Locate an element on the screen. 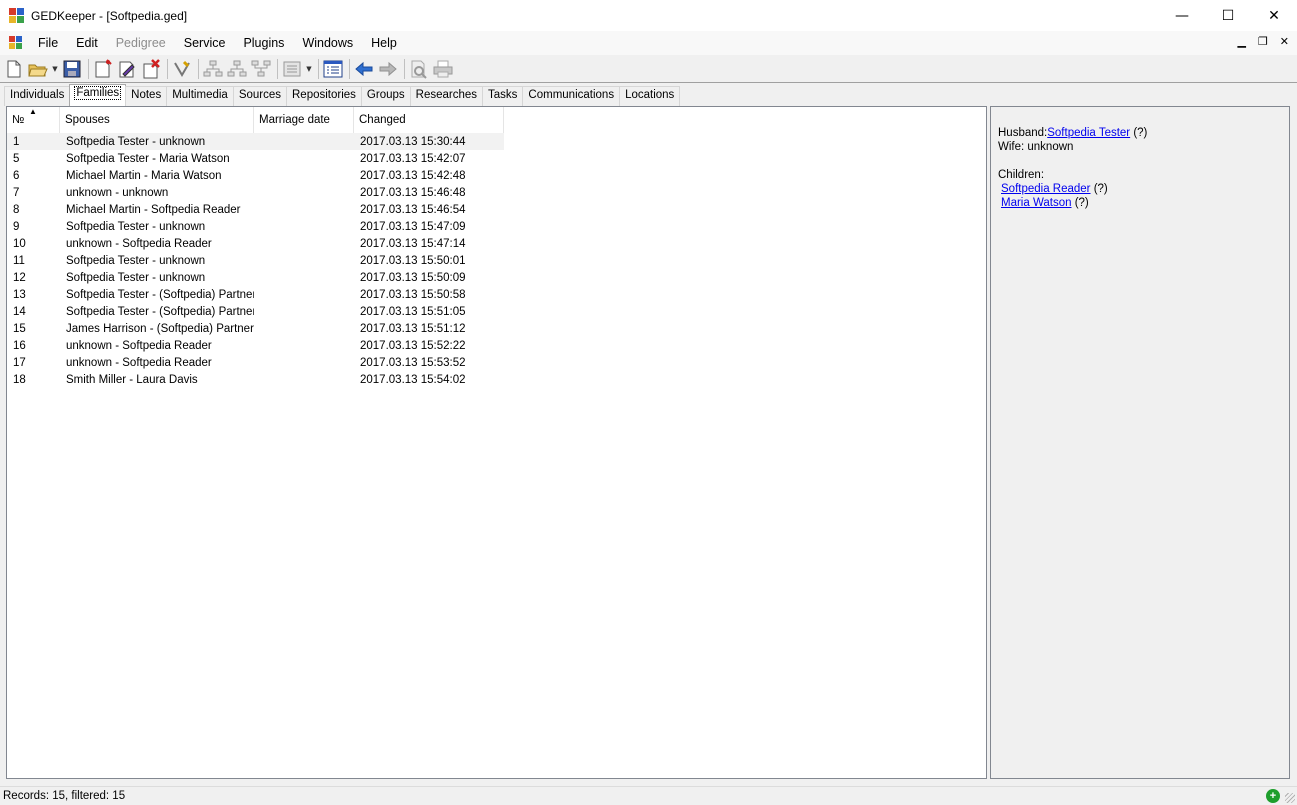 This screenshot has height=805, width=1297. reports-icon is located at coordinates (292, 69).